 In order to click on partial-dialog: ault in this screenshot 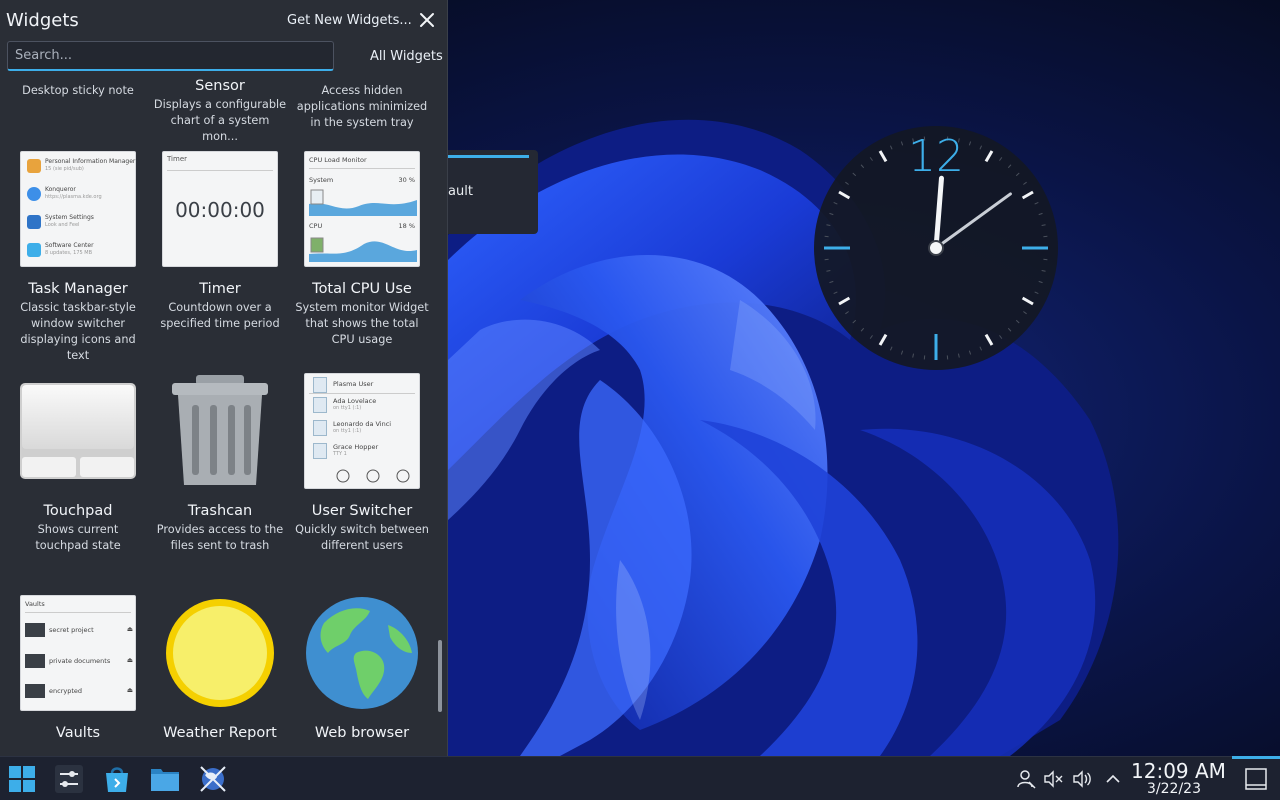, I will do `click(493, 192)`.